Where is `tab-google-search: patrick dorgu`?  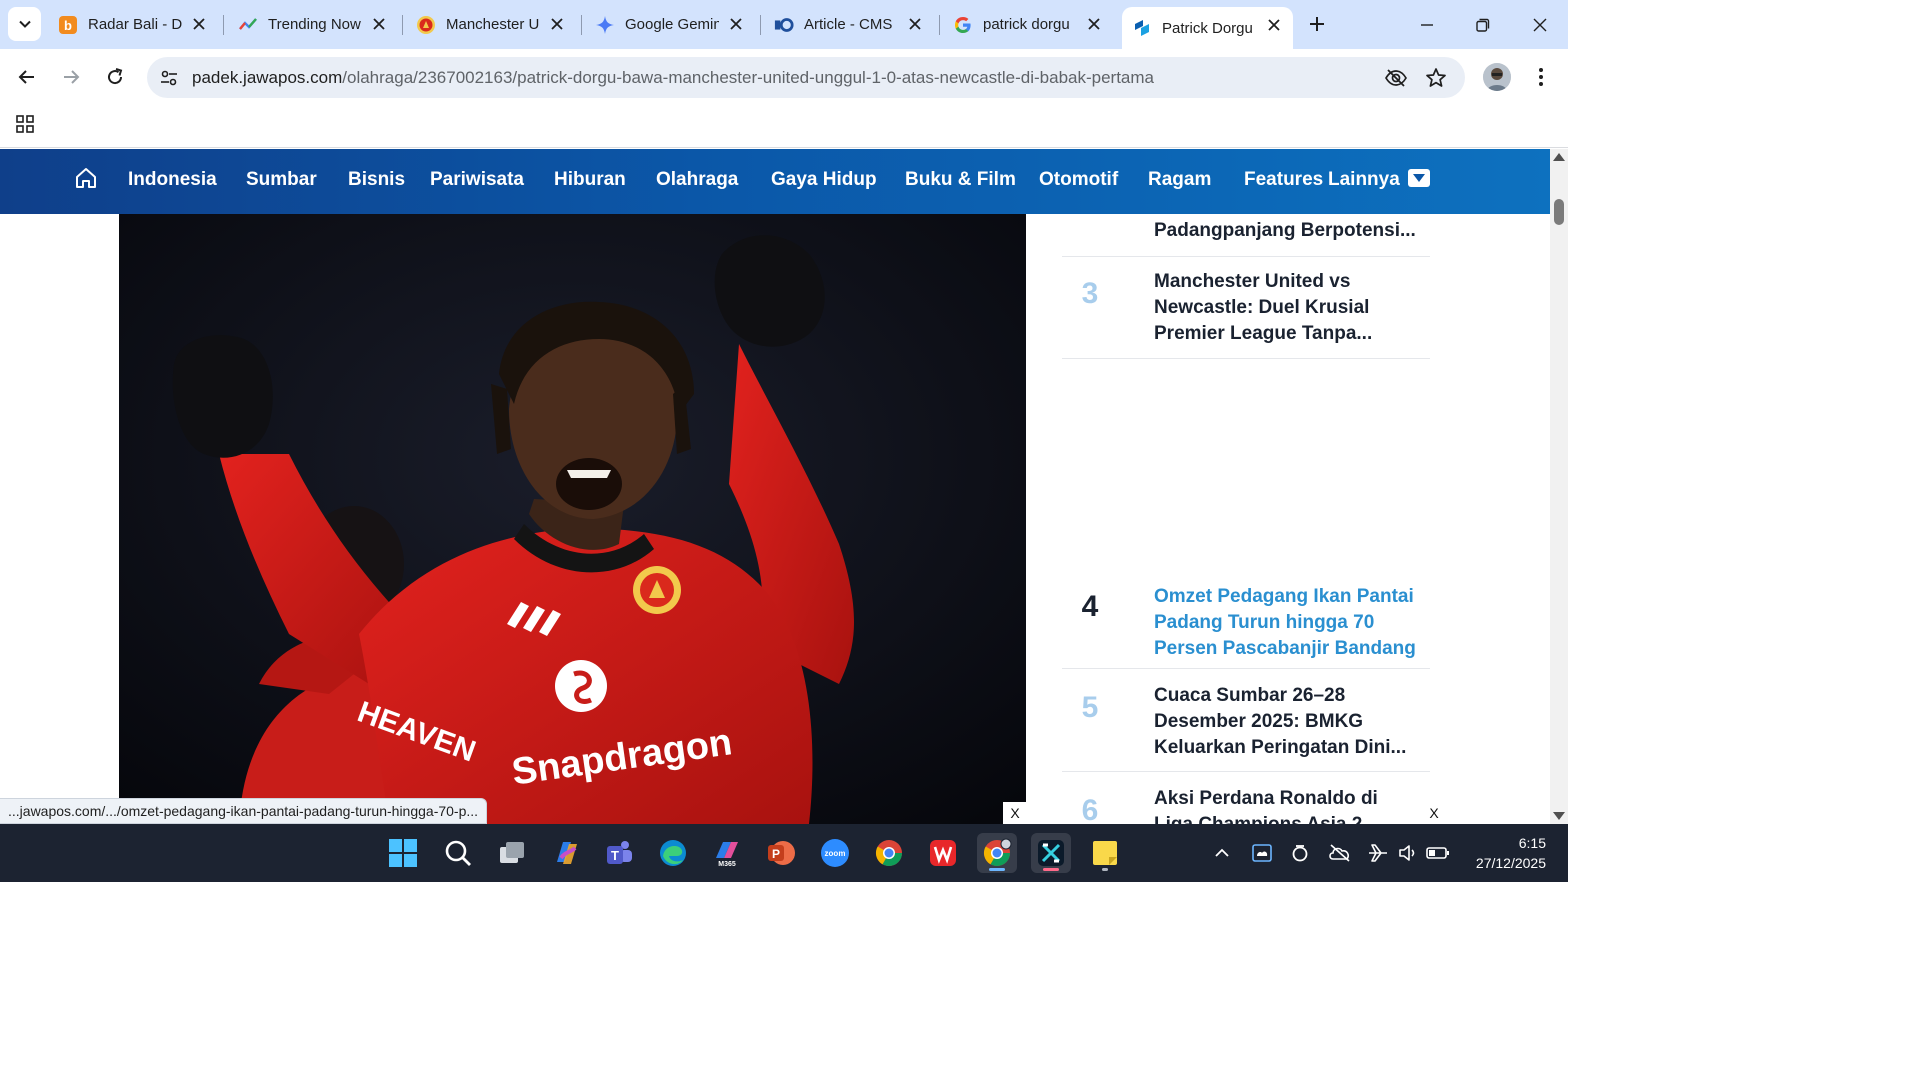 tab-google-search: patrick dorgu is located at coordinates (1028, 24).